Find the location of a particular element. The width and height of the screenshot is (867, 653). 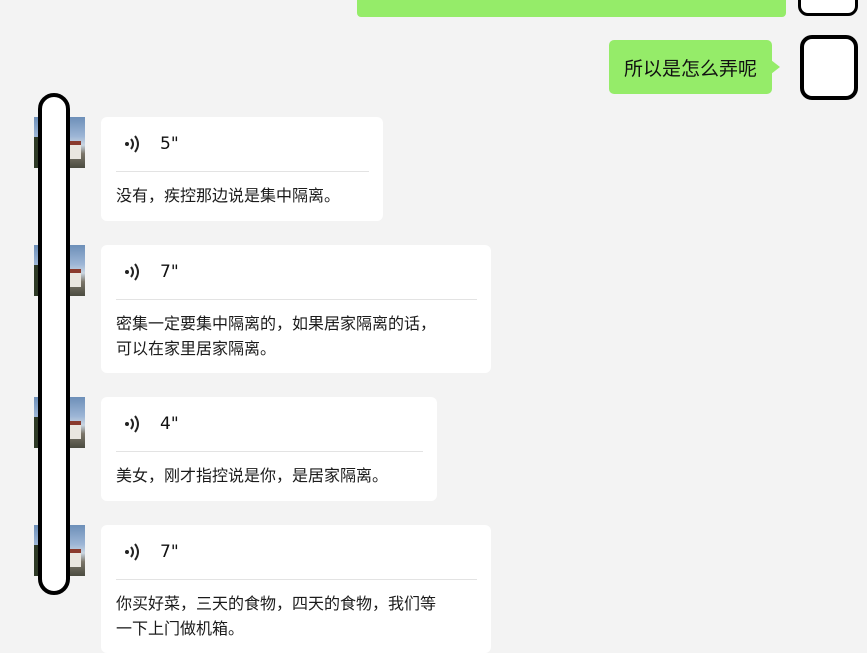

outgoing-message-text: 所以是怎么弄呢 is located at coordinates (691, 68).